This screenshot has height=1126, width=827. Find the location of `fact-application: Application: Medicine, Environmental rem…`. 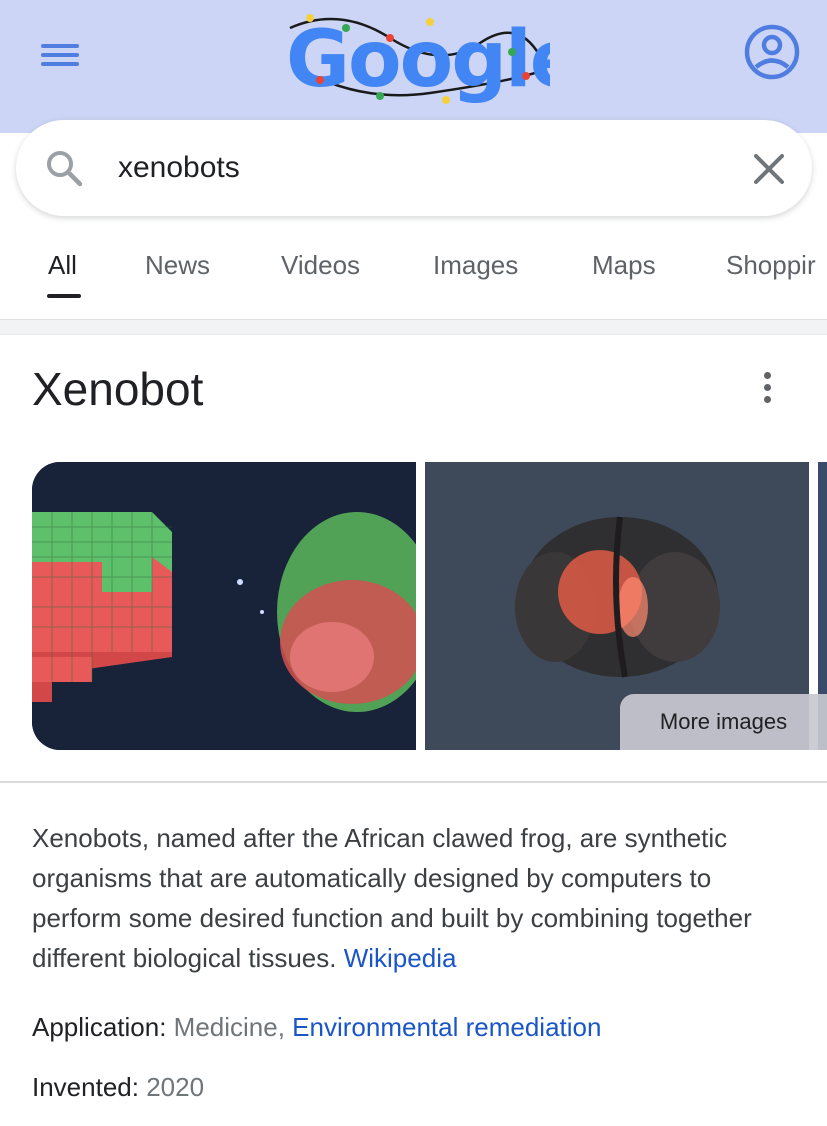

fact-application: Application: Medicine, Environmental rem… is located at coordinates (316, 1027).